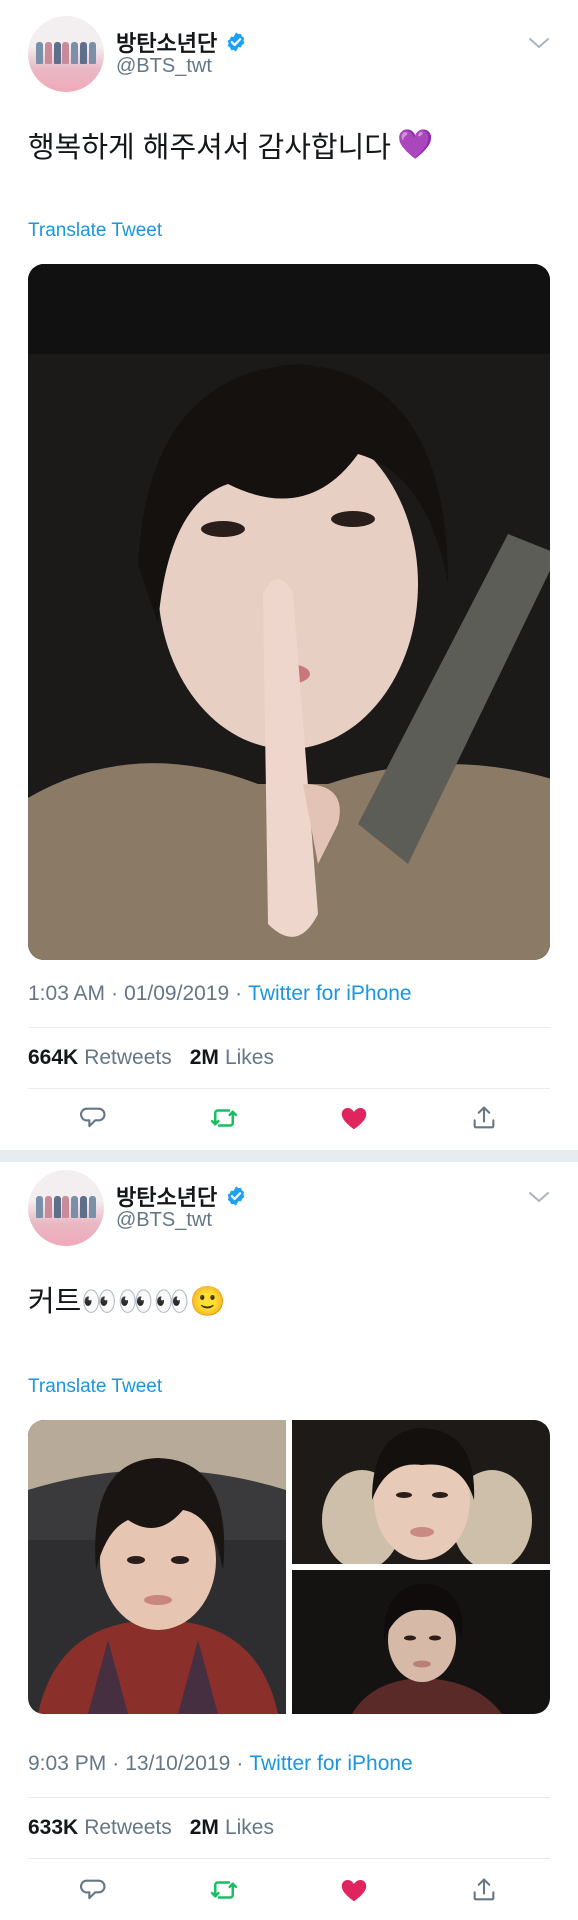 The width and height of the screenshot is (578, 1920). I want to click on retweets-count: 633K, so click(53, 1828).